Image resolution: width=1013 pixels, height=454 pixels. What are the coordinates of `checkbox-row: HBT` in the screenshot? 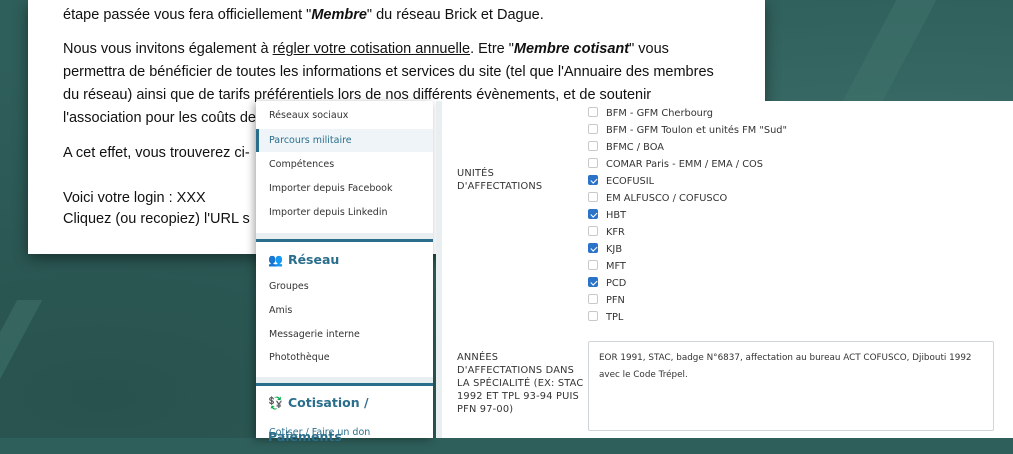 It's located at (607, 215).